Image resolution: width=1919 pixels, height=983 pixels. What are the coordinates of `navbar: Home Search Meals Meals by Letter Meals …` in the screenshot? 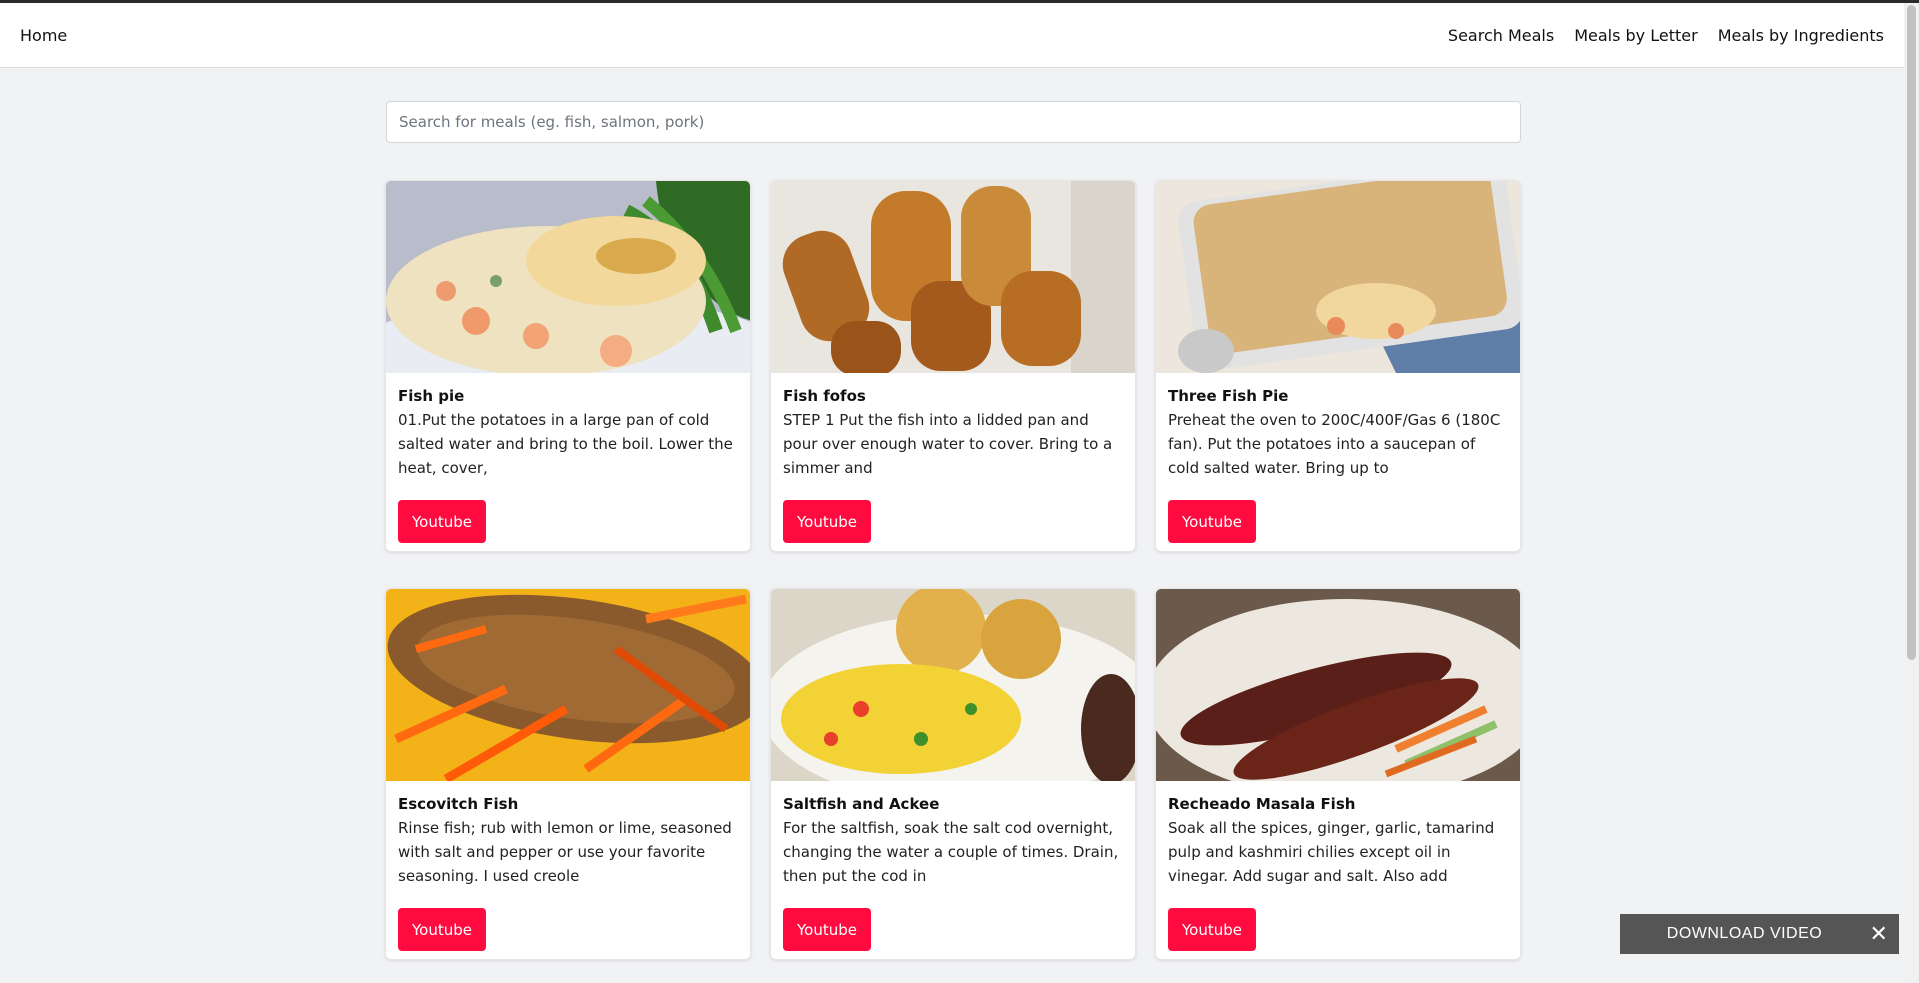 It's located at (952, 35).